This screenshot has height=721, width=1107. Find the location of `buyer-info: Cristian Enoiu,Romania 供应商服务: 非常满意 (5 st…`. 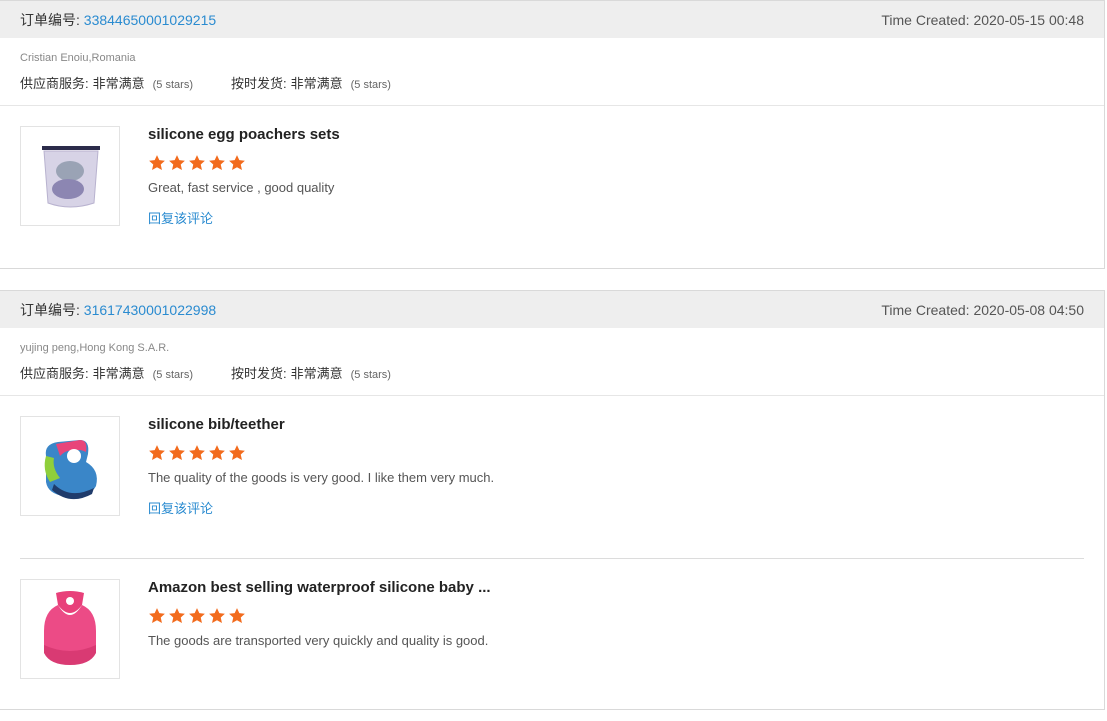

buyer-info: Cristian Enoiu,Romania 供应商服务: 非常满意 (5 st… is located at coordinates (552, 72).